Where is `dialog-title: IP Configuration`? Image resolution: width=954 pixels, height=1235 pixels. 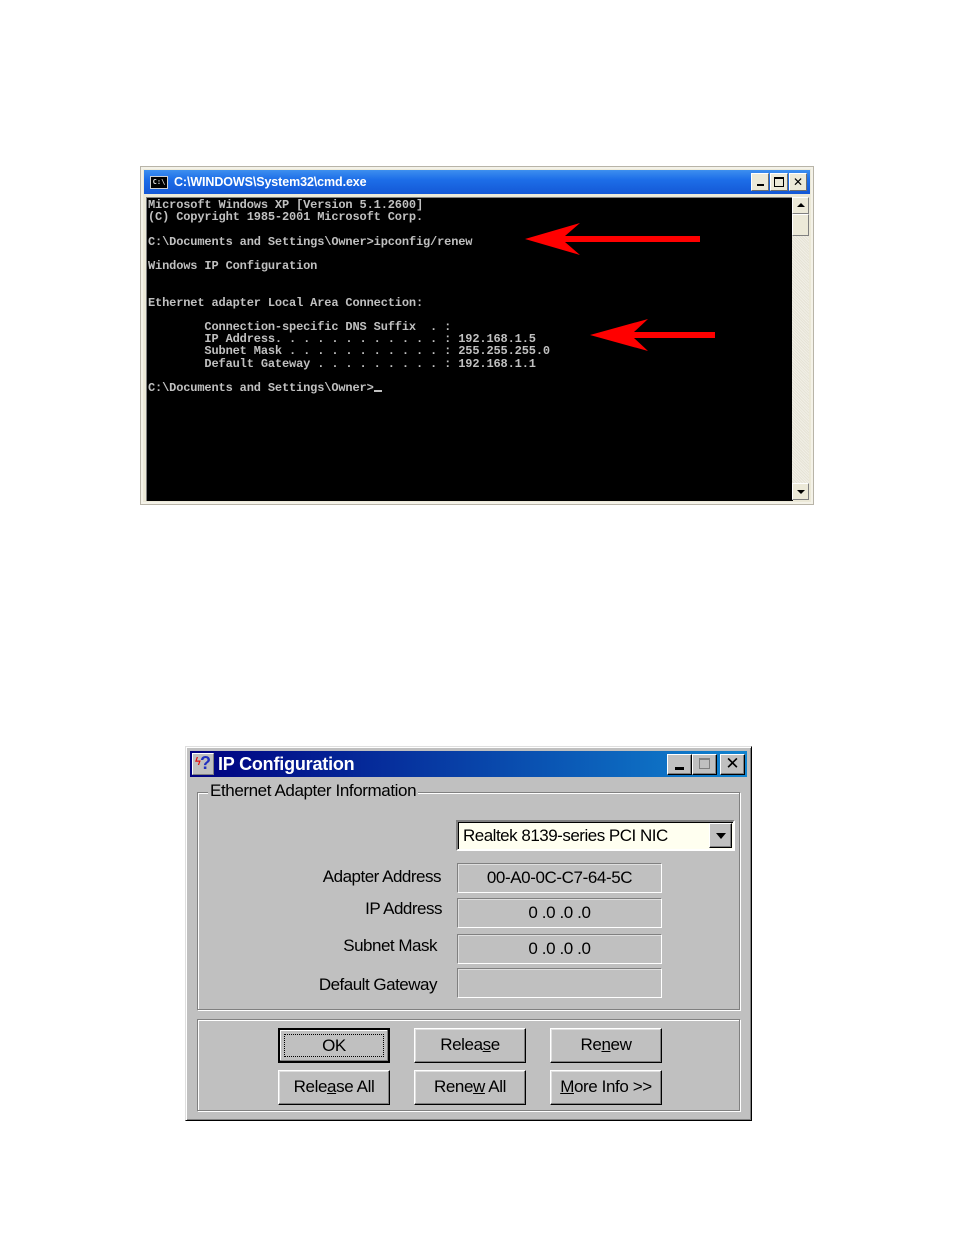
dialog-title: IP Configuration is located at coordinates (286, 763).